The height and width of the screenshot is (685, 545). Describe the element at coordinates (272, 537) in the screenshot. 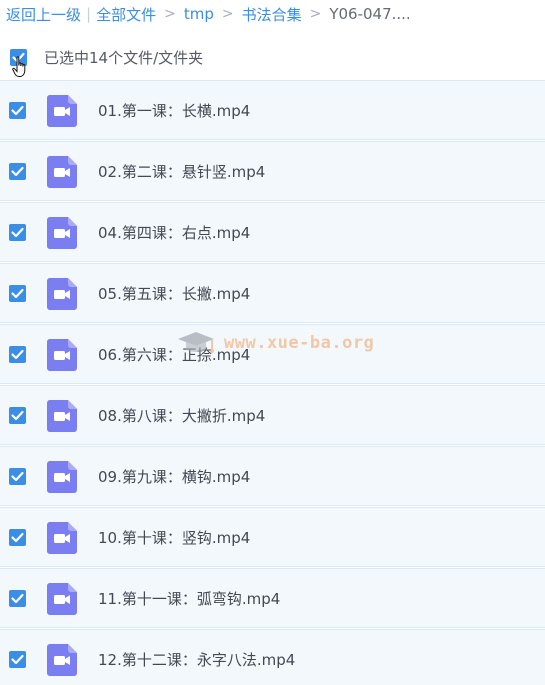

I see `file-row: 10.第十课：竖钩.mp4` at that location.